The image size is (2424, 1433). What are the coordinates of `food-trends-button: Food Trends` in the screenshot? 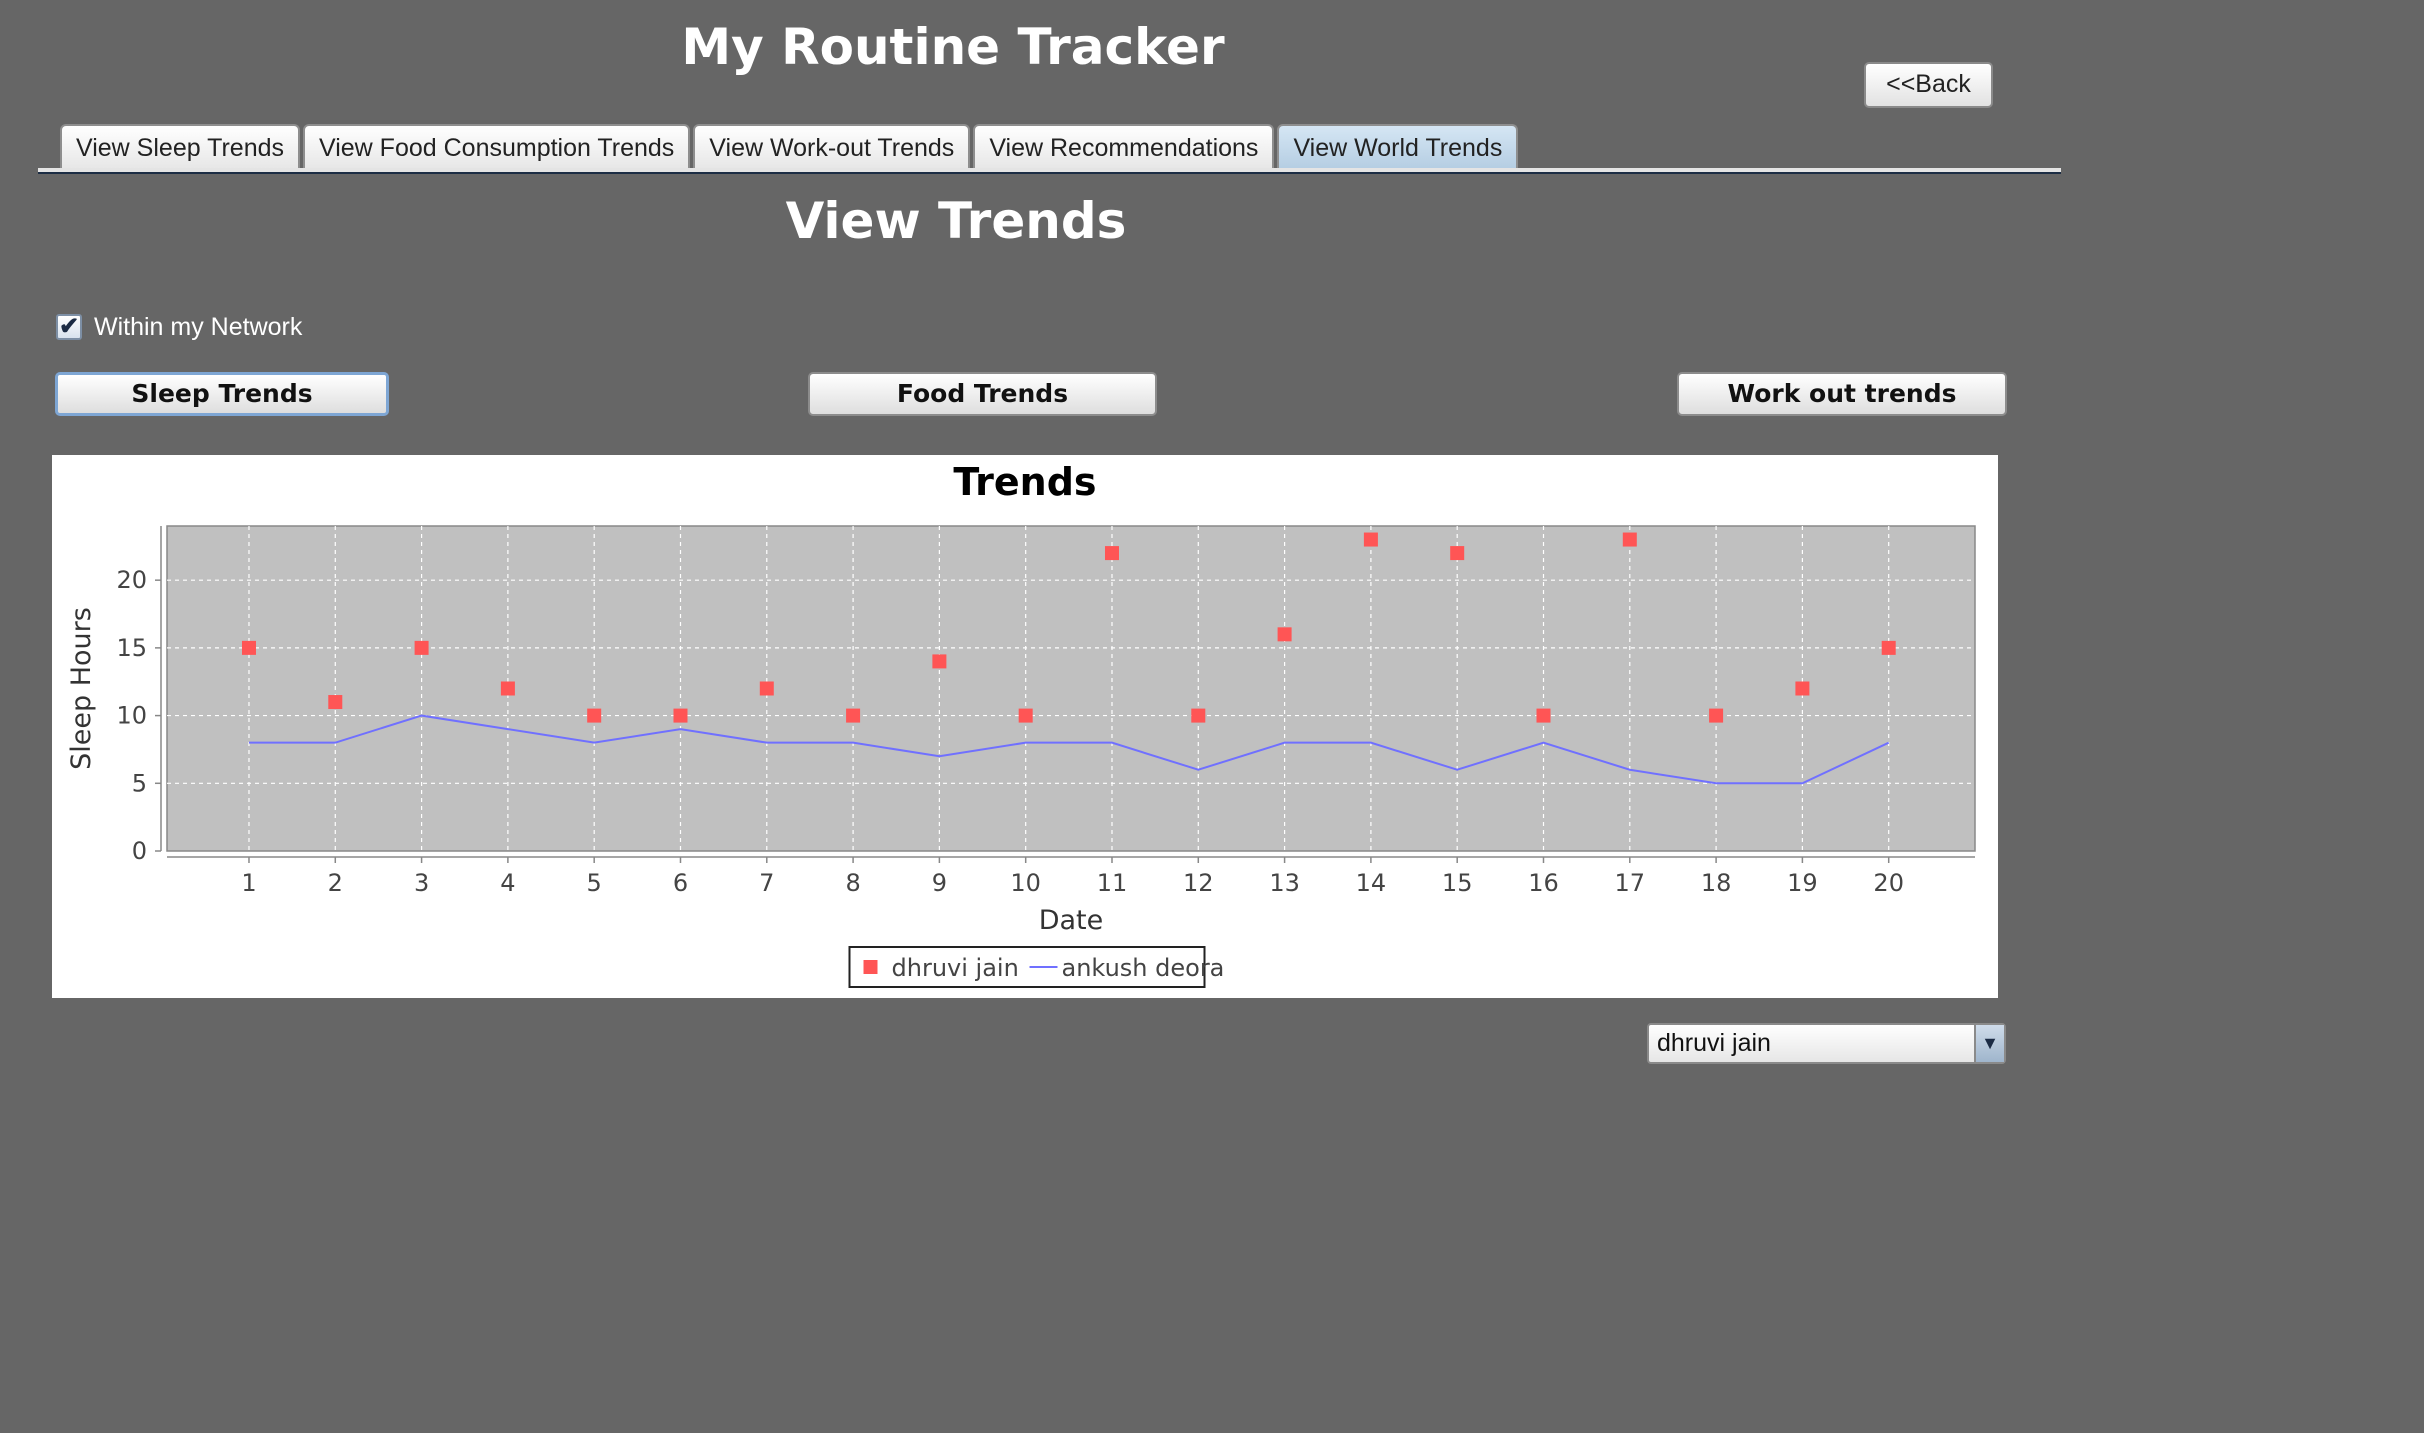 It's located at (982, 394).